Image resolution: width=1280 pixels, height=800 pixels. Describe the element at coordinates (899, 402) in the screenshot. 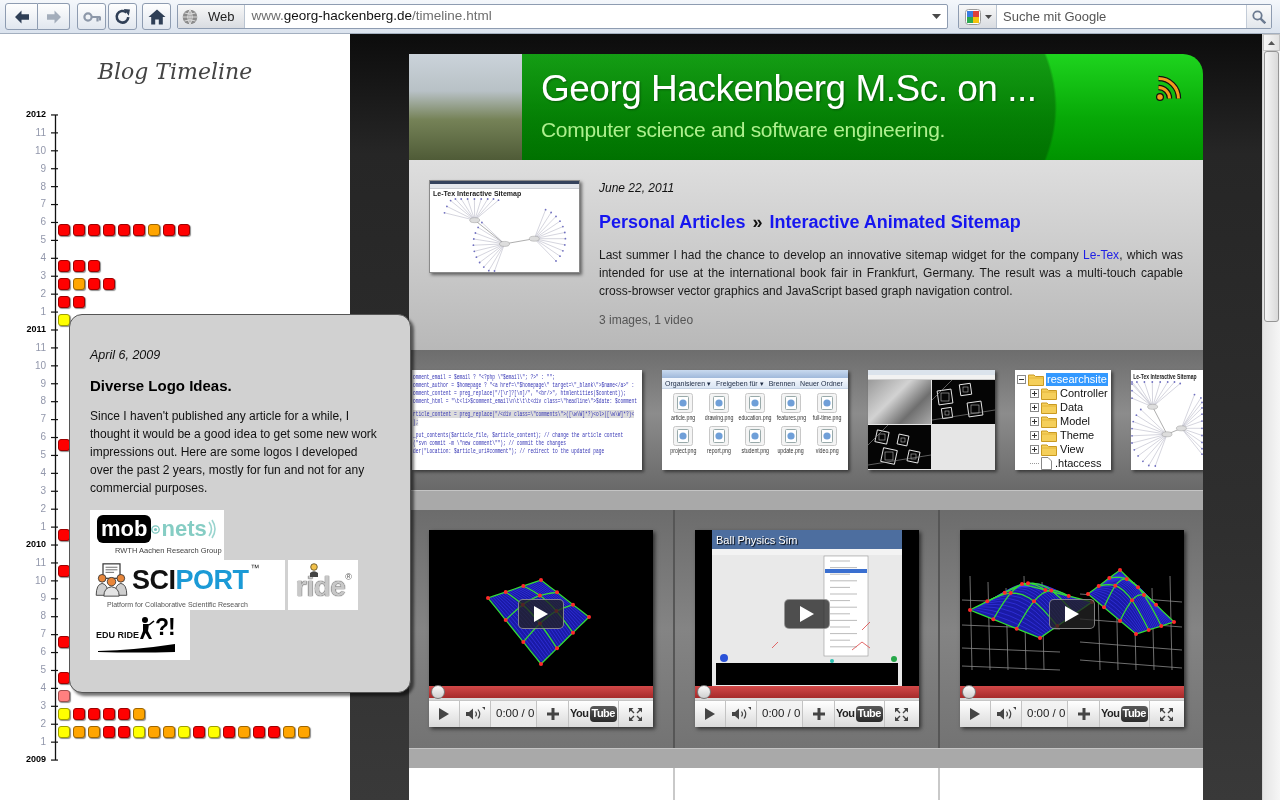

I see `photo-placeholder` at that location.